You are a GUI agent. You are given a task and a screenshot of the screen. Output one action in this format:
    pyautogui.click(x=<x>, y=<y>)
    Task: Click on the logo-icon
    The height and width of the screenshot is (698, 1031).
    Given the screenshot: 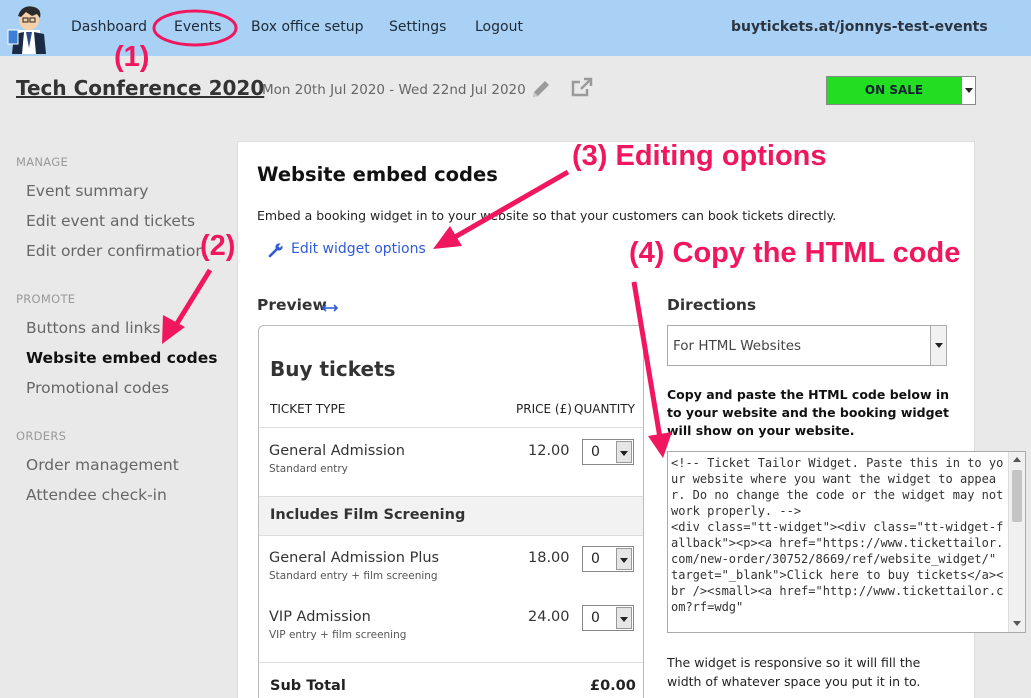 What is the action you would take?
    pyautogui.click(x=27, y=28)
    